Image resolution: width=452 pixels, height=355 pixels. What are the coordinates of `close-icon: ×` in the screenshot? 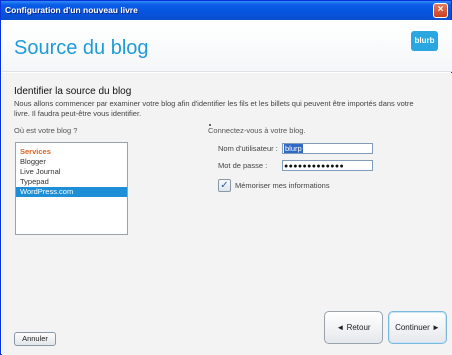 It's located at (440, 9).